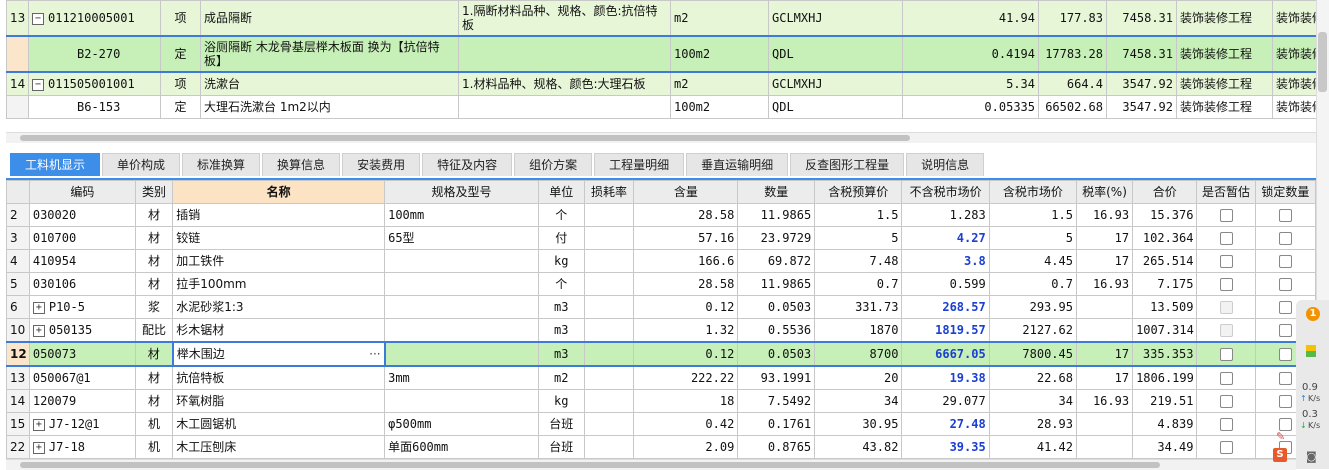  Describe the element at coordinates (279, 307) in the screenshot. I see `resource-name: 水泥砂浆1:3` at that location.